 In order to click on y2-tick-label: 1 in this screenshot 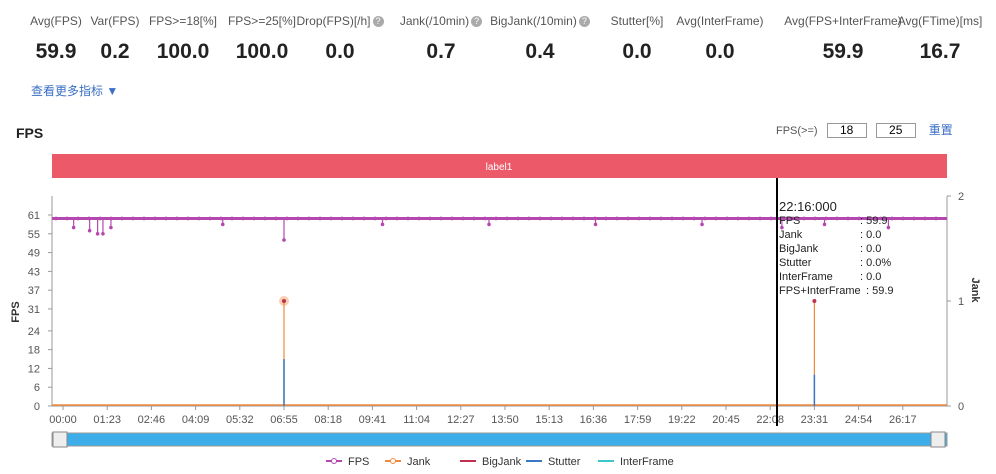, I will do `click(961, 302)`.